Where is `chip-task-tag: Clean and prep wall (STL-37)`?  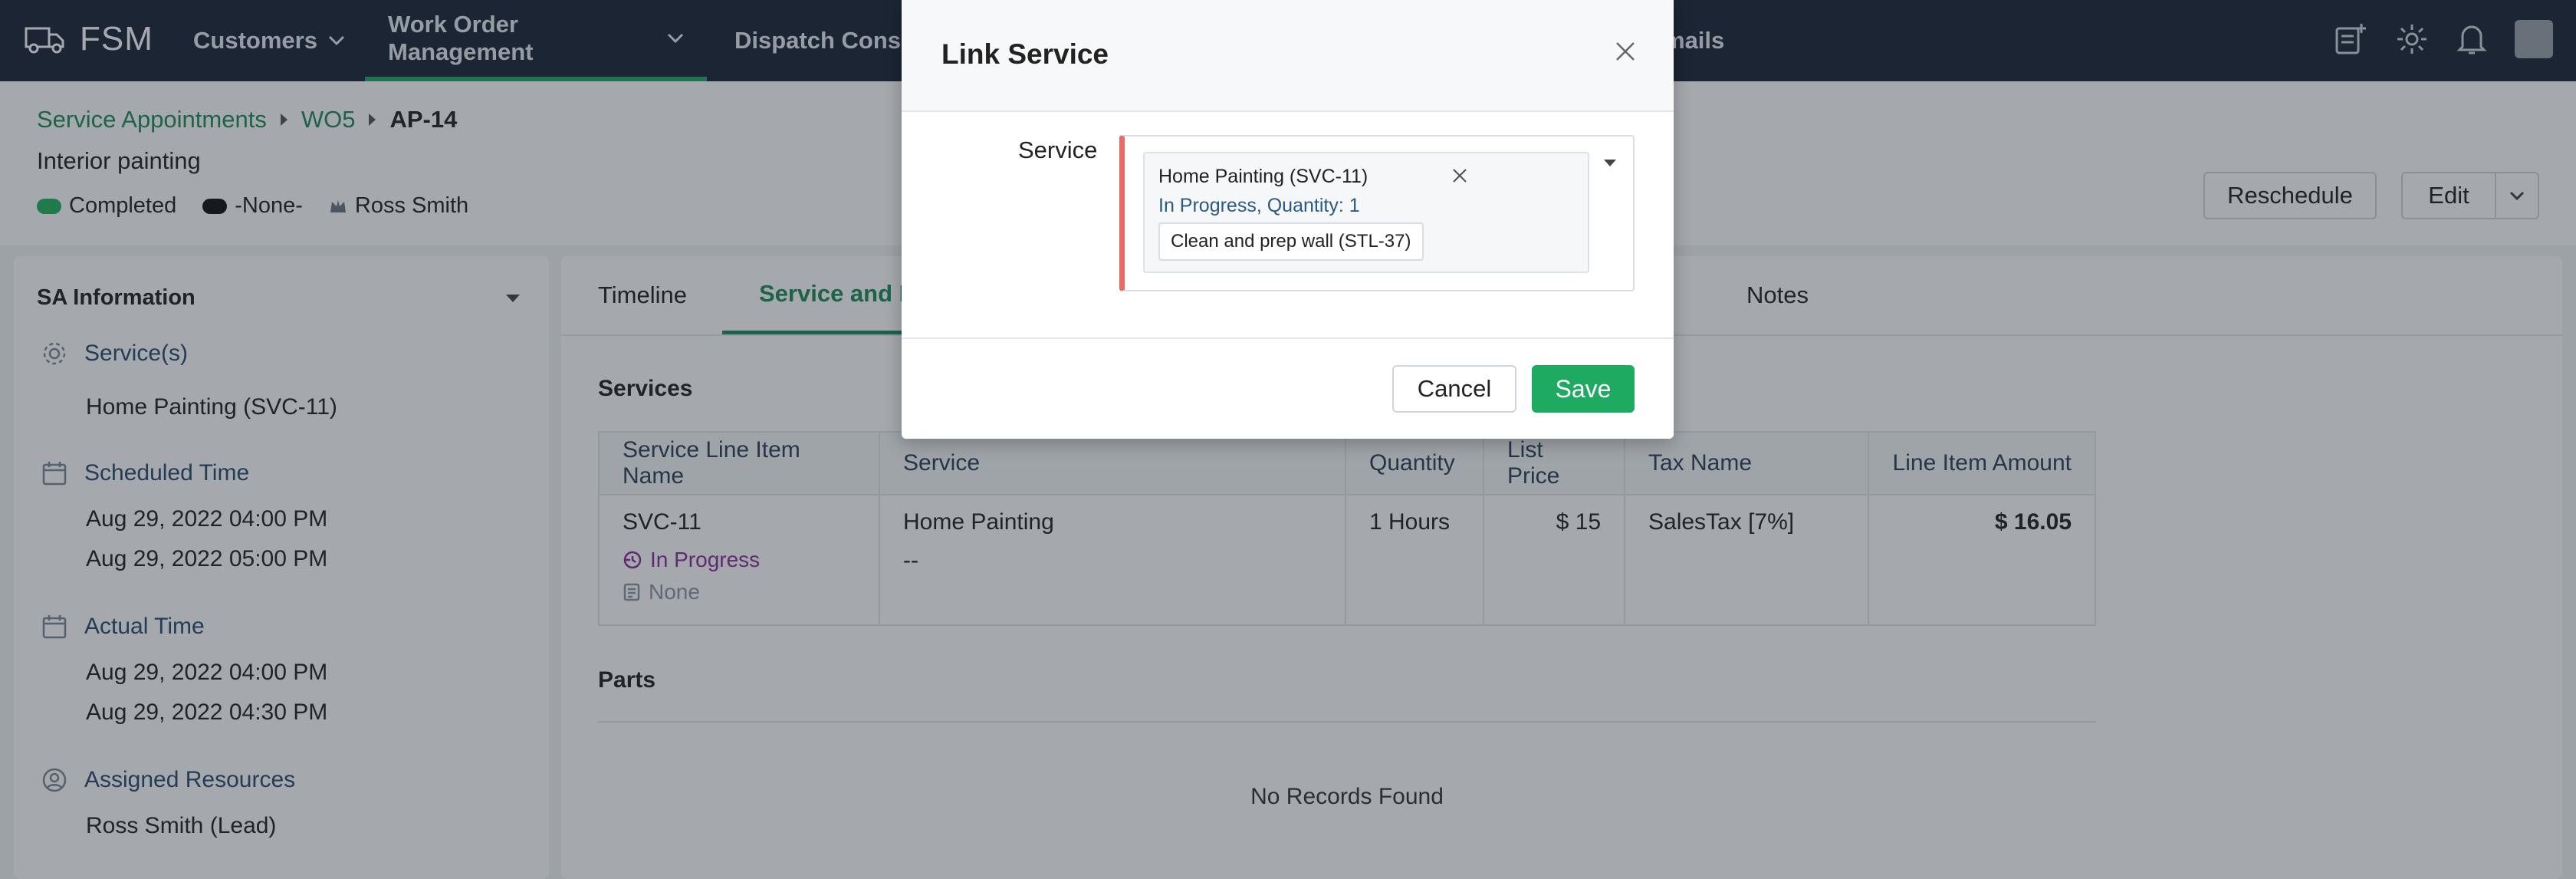
chip-task-tag: Clean and prep wall (STL-37) is located at coordinates (1291, 242).